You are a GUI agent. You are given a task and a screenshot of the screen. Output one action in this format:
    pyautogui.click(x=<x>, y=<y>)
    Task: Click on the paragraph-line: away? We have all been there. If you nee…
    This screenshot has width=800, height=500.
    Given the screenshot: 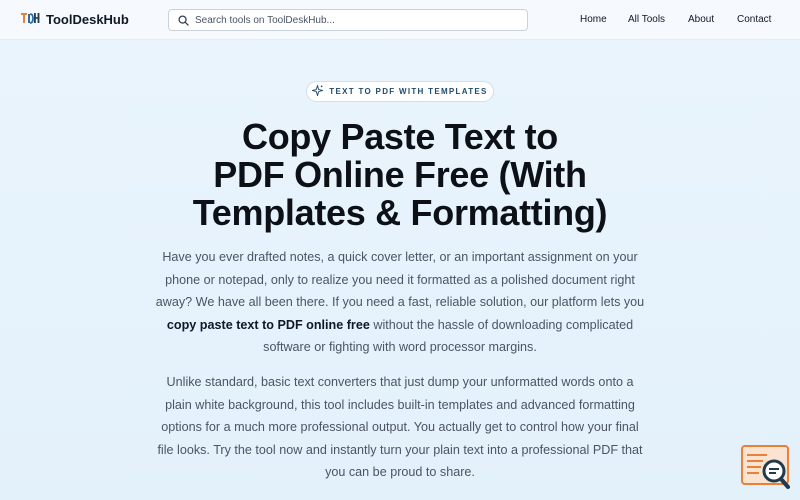 What is the action you would take?
    pyautogui.click(x=400, y=302)
    